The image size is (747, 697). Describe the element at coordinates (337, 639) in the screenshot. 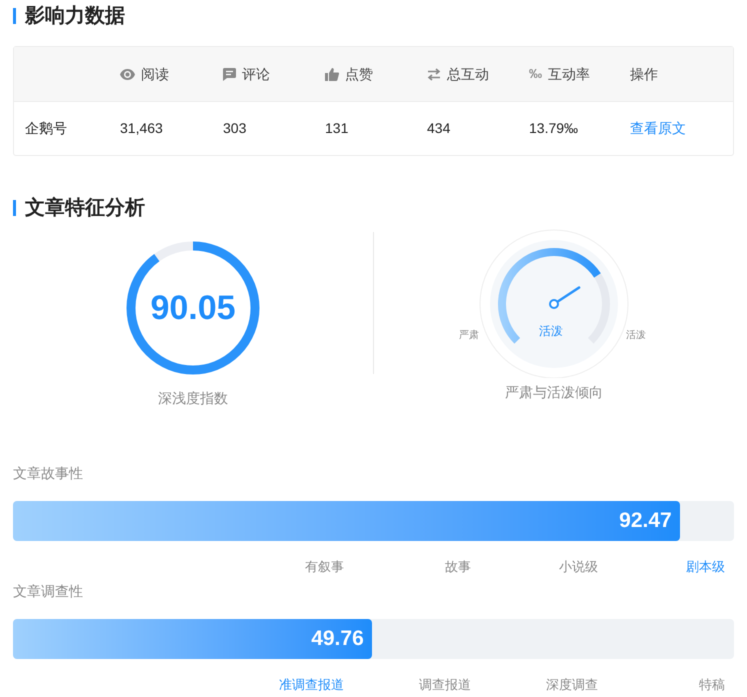

I see `progress-value: 49.76` at that location.